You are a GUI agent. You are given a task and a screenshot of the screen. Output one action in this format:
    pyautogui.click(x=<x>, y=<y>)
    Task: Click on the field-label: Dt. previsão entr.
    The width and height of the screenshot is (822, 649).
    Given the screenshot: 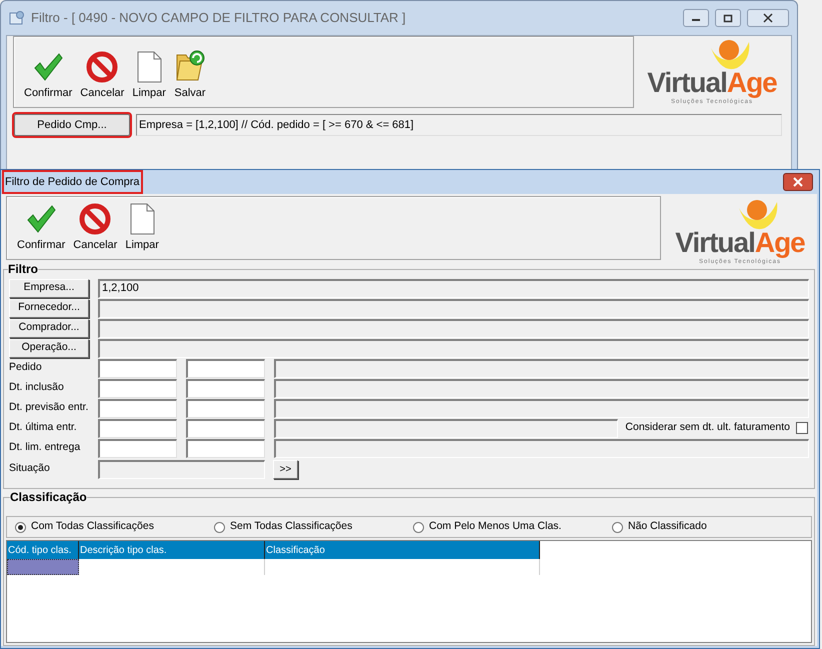 What is the action you would take?
    pyautogui.click(x=49, y=408)
    